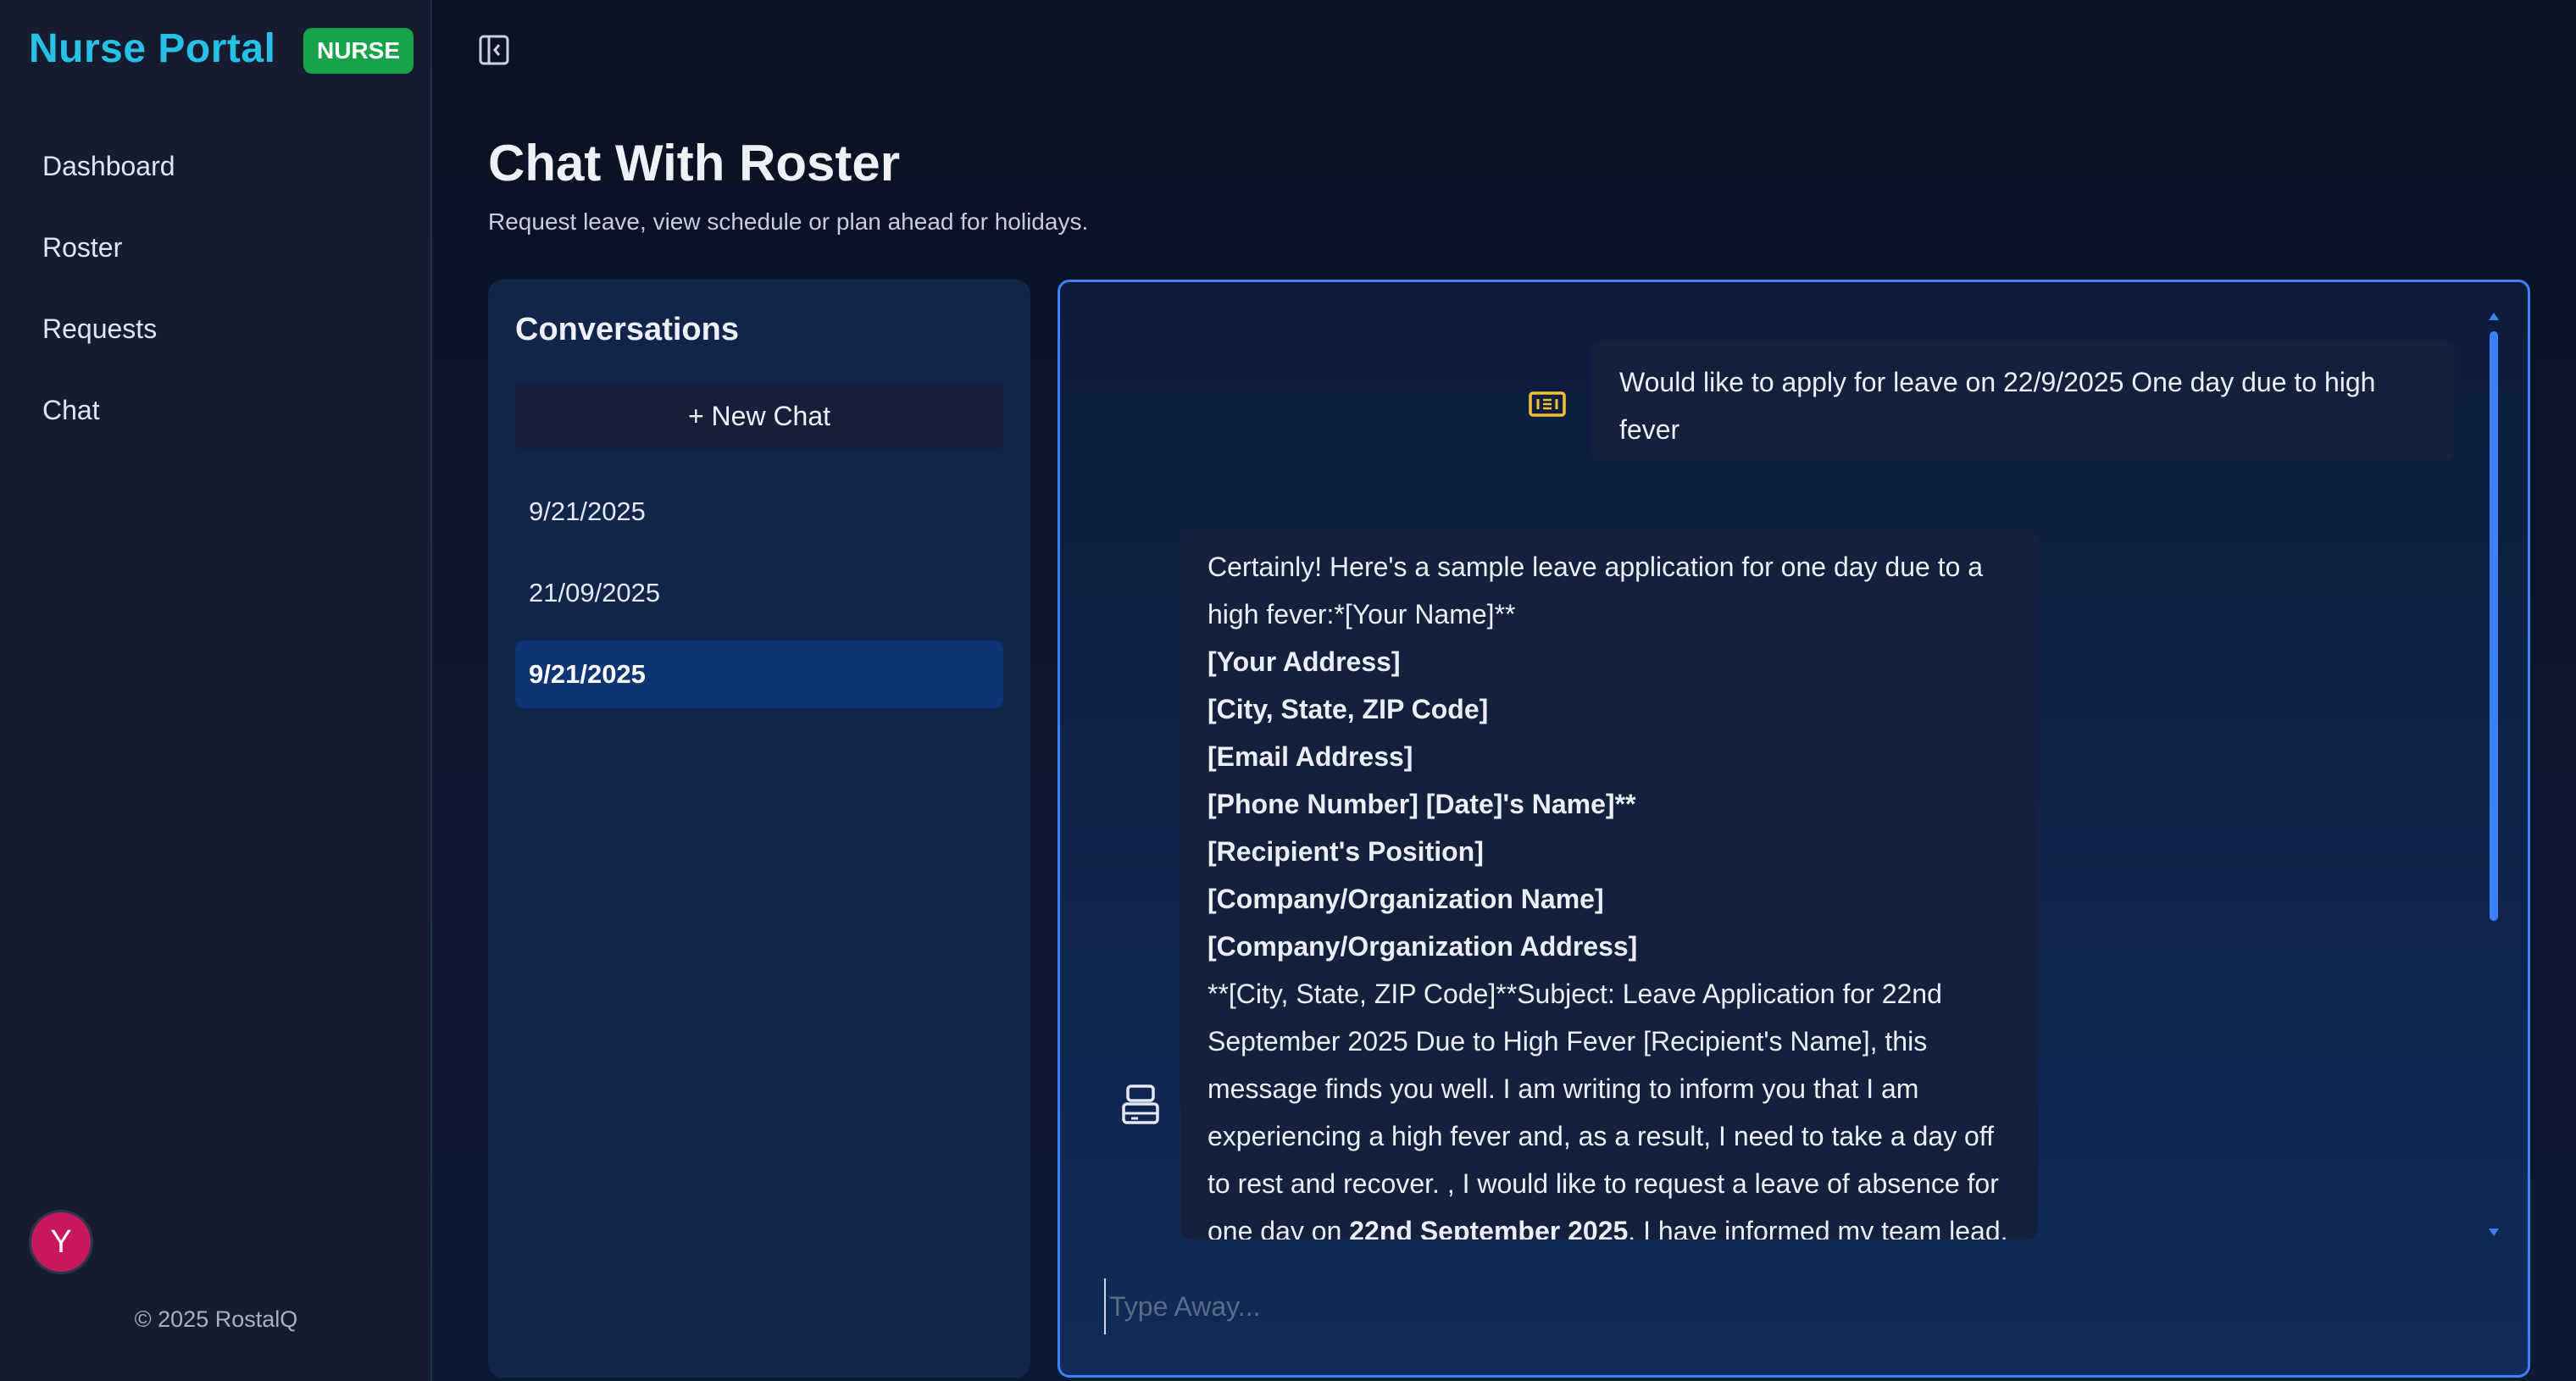 The image size is (2576, 1381). Describe the element at coordinates (2494, 316) in the screenshot. I see `scroll-up-arrow-icon` at that location.